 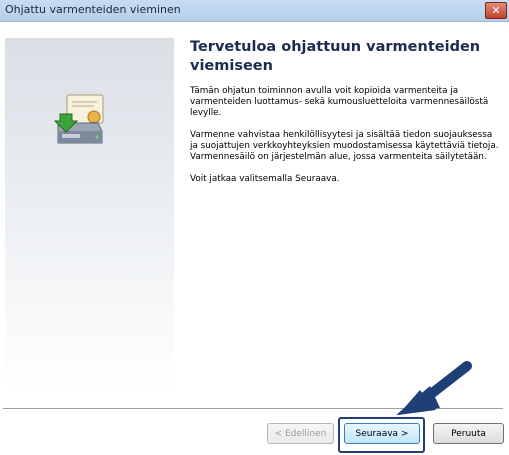 I want to click on arrow-pointer-icon, so click(x=434, y=388).